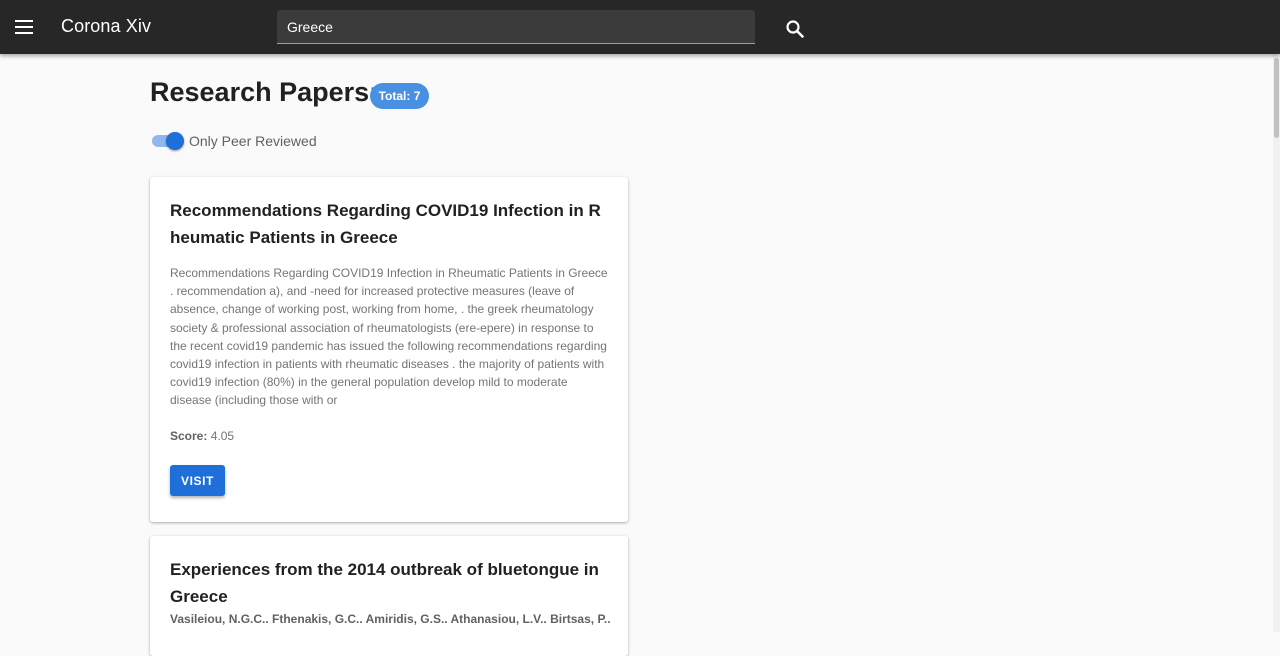 The image size is (1280, 656). What do you see at coordinates (197, 480) in the screenshot?
I see `visit-button: VISIT` at bounding box center [197, 480].